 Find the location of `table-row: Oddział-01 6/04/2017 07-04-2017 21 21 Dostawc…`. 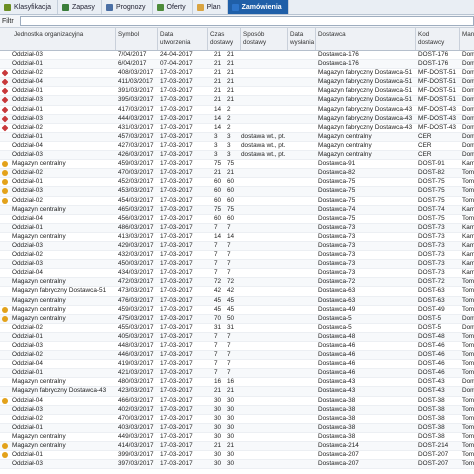

table-row: Oddział-01 6/04/2017 07-04-2017 21 21 Dostawc… is located at coordinates (237, 65).